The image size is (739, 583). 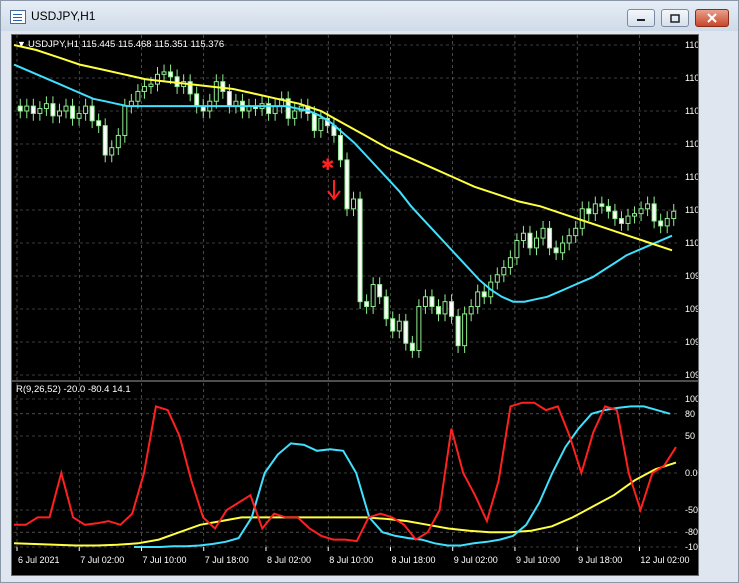 What do you see at coordinates (63, 16) in the screenshot?
I see `window-title: USDJPY,H1` at bounding box center [63, 16].